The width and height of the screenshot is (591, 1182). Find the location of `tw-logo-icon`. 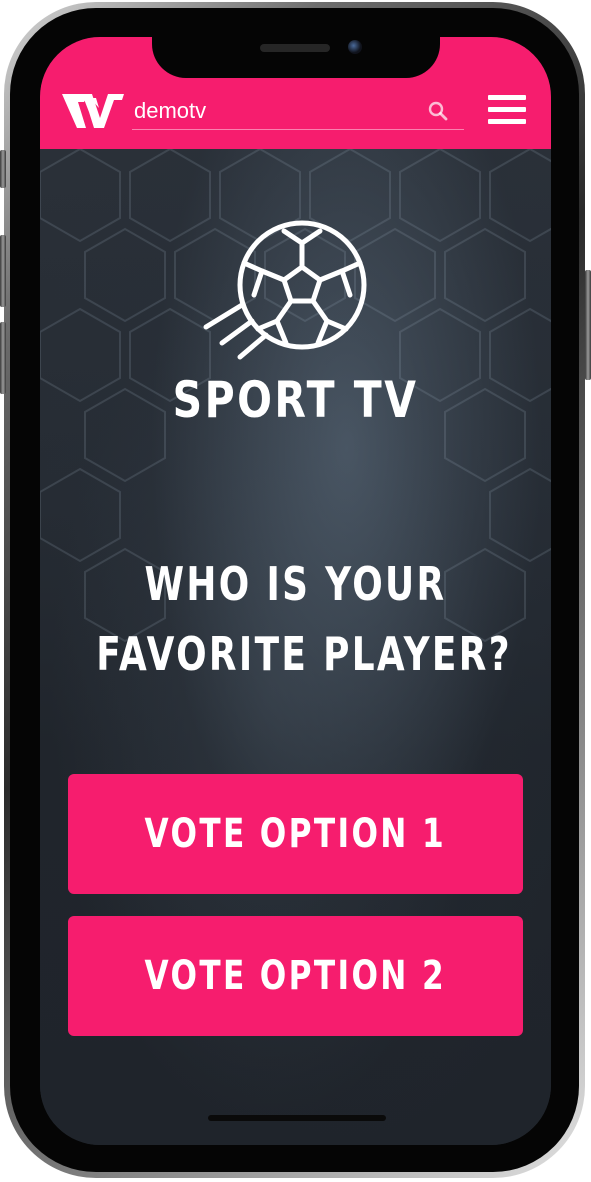

tw-logo-icon is located at coordinates (93, 111).